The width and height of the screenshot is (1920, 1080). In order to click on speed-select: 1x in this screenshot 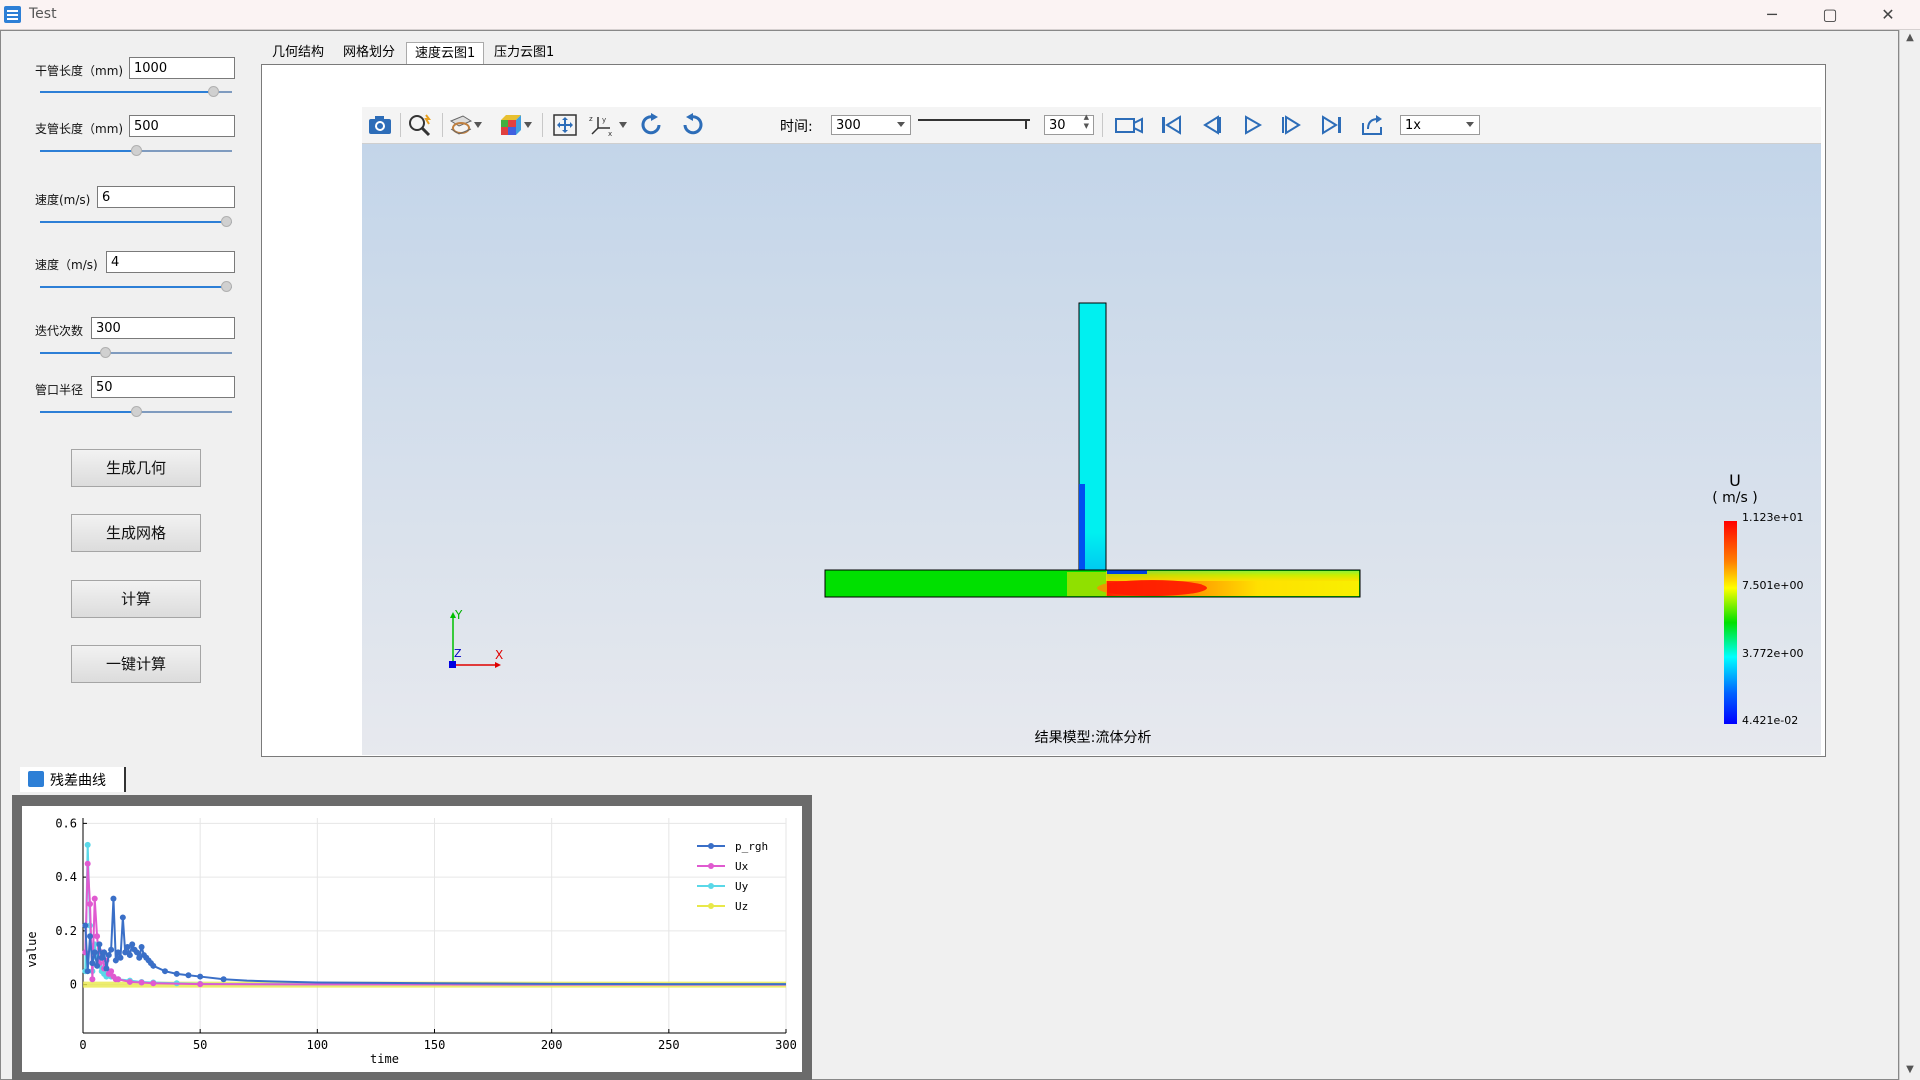, I will do `click(1440, 125)`.